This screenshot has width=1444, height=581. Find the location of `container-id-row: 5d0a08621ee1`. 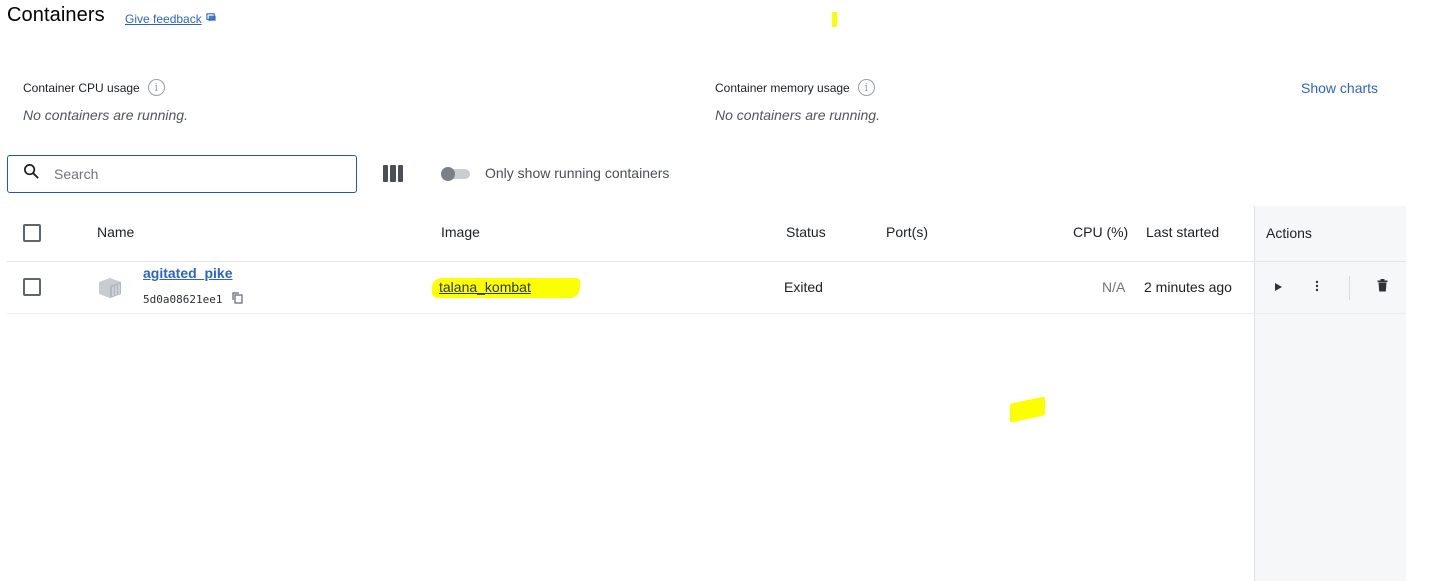

container-id-row: 5d0a08621ee1 is located at coordinates (193, 298).